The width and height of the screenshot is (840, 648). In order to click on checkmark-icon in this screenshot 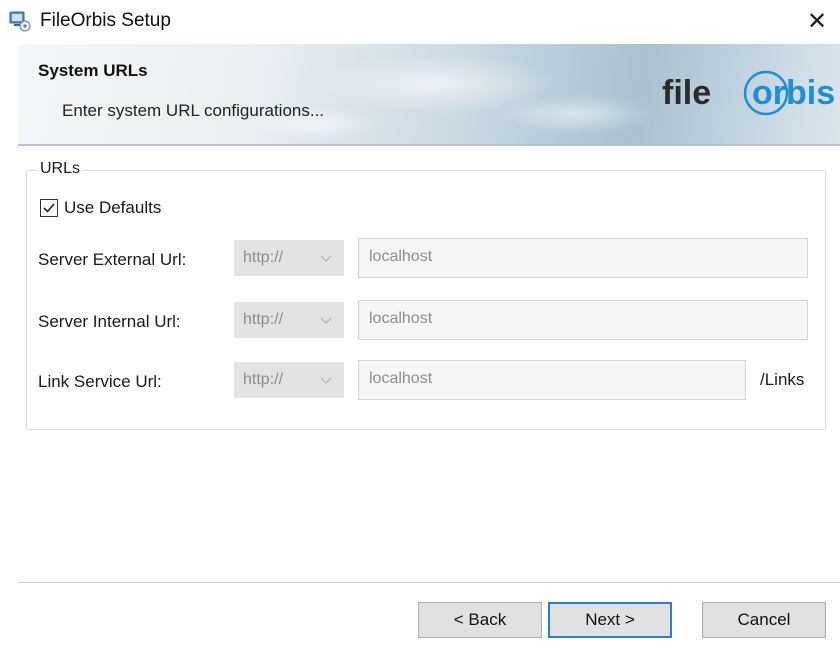, I will do `click(49, 208)`.